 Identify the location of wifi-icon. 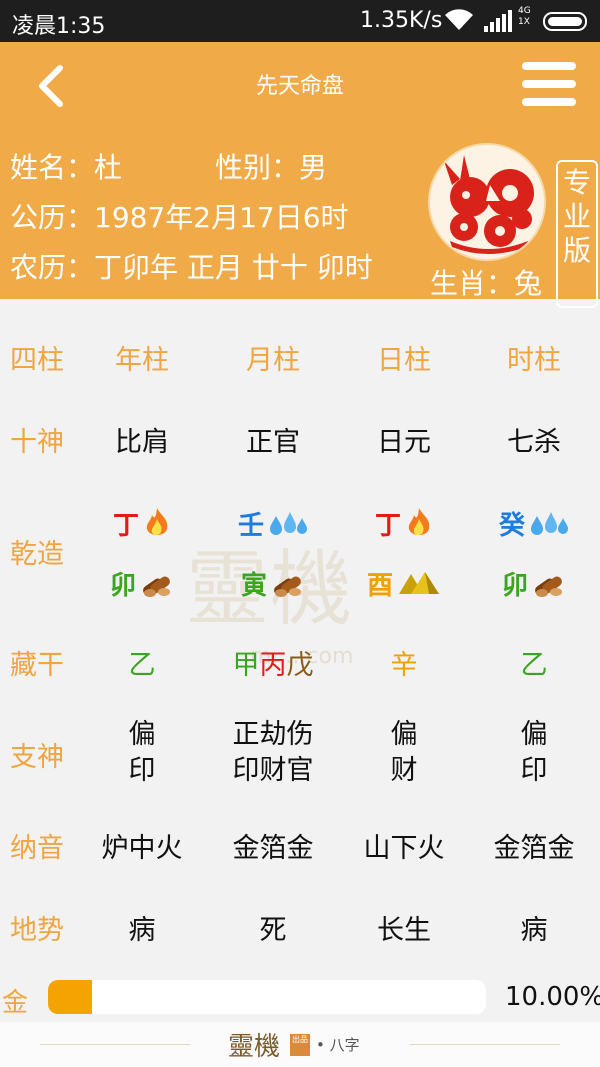
(459, 20).